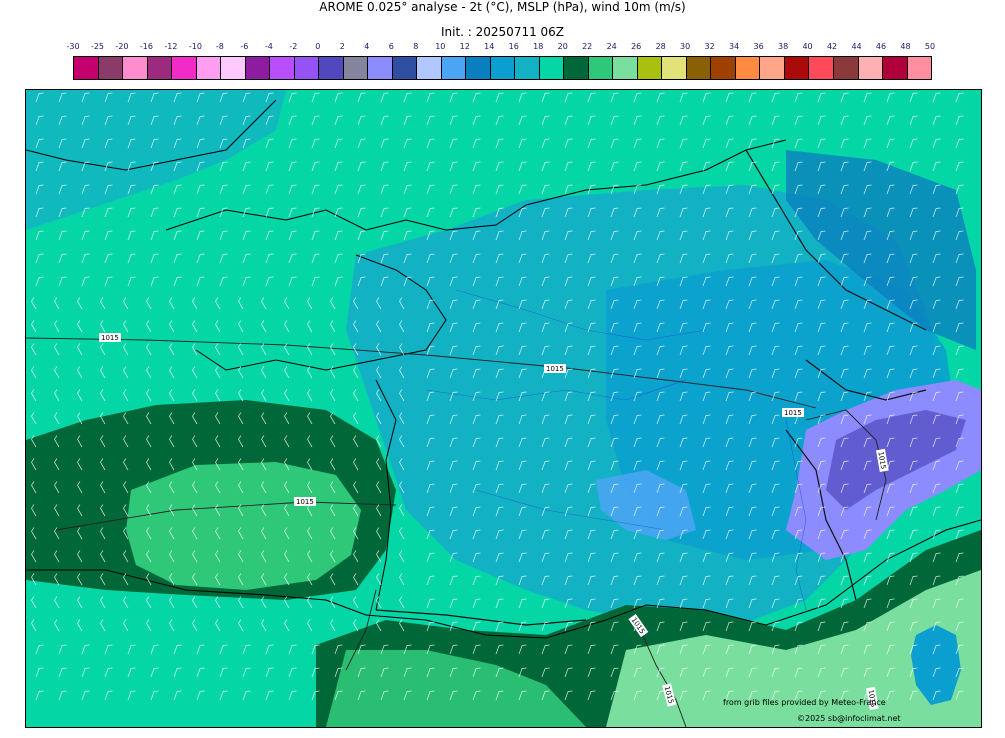  What do you see at coordinates (660, 46) in the screenshot?
I see `colorbar-tick-label: 28` at bounding box center [660, 46].